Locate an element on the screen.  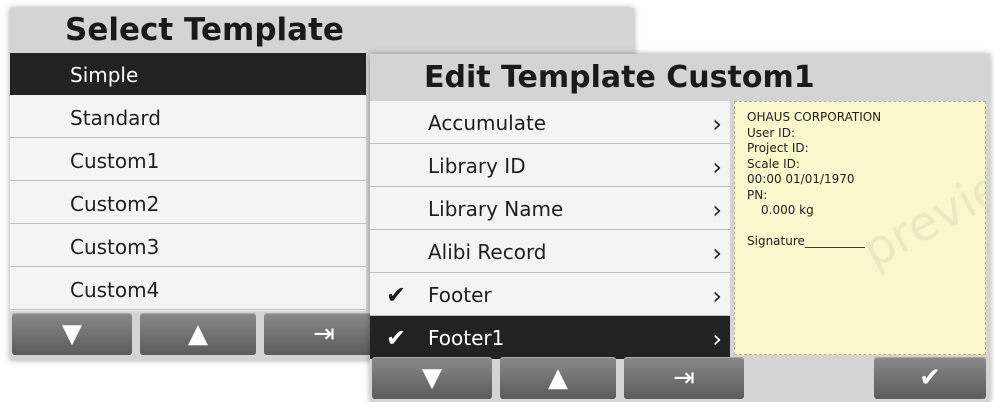
edit-template-button-bar: ▼ ▲ ⇥ is located at coordinates (558, 378).